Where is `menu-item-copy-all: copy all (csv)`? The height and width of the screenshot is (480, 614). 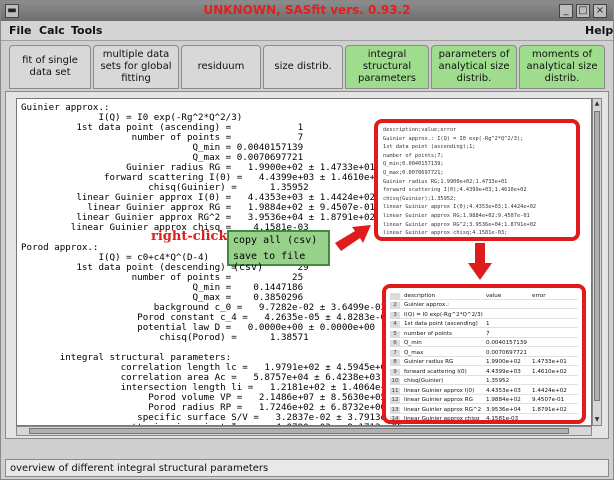
menu-item-copy-all: copy all (csv) is located at coordinates (275, 240).